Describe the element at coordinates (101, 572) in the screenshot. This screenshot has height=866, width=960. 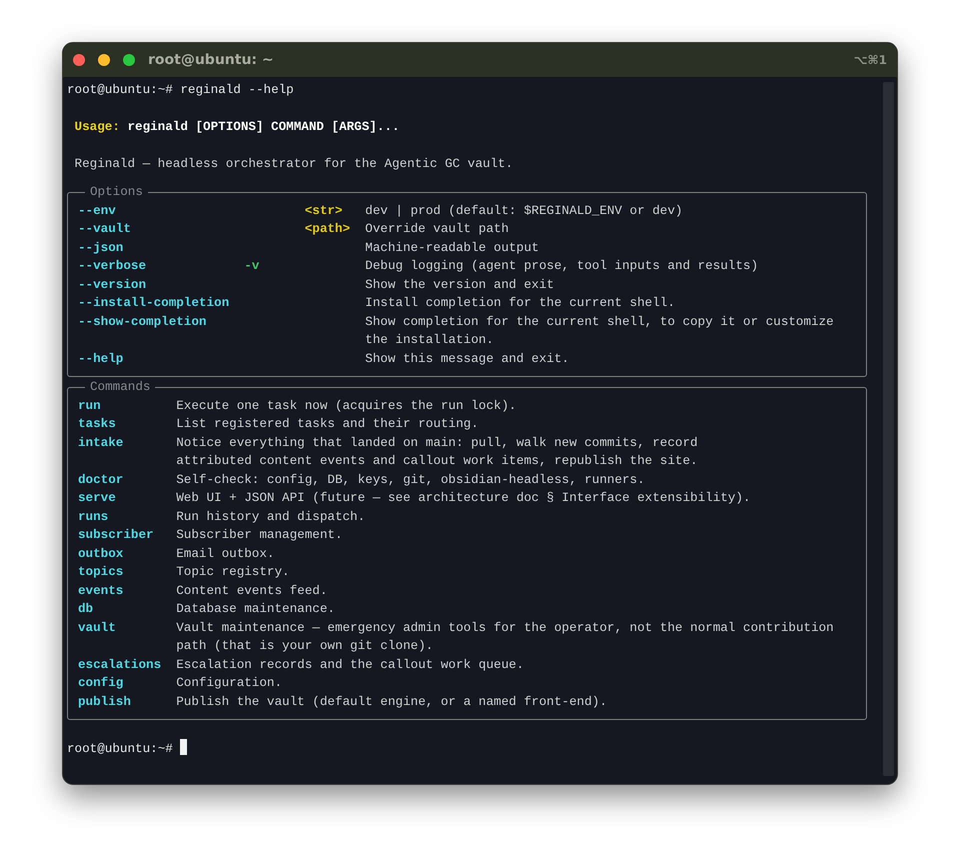
I see `command-name: topics` at that location.